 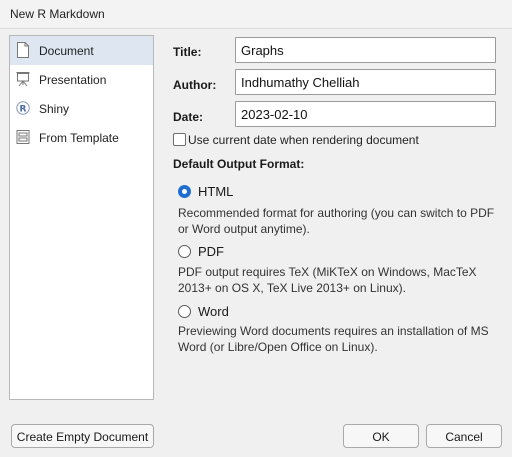 I want to click on html-radio-label: HTML, so click(x=215, y=191).